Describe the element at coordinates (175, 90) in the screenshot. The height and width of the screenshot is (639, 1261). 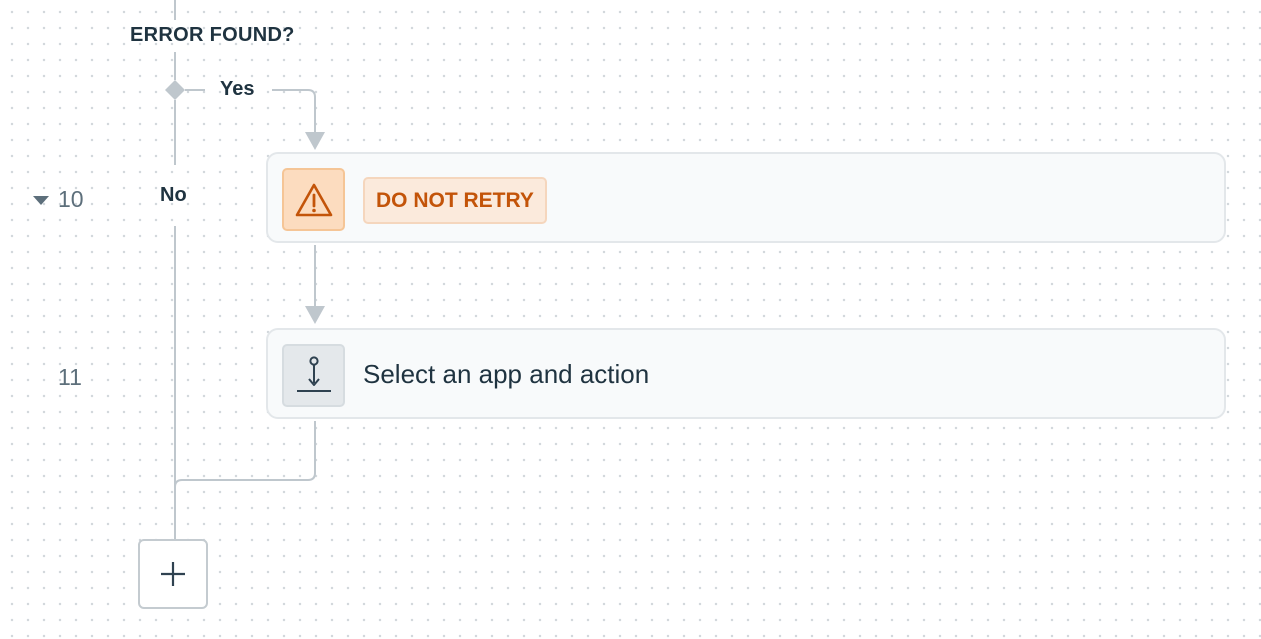
I see `branch-diamond` at that location.